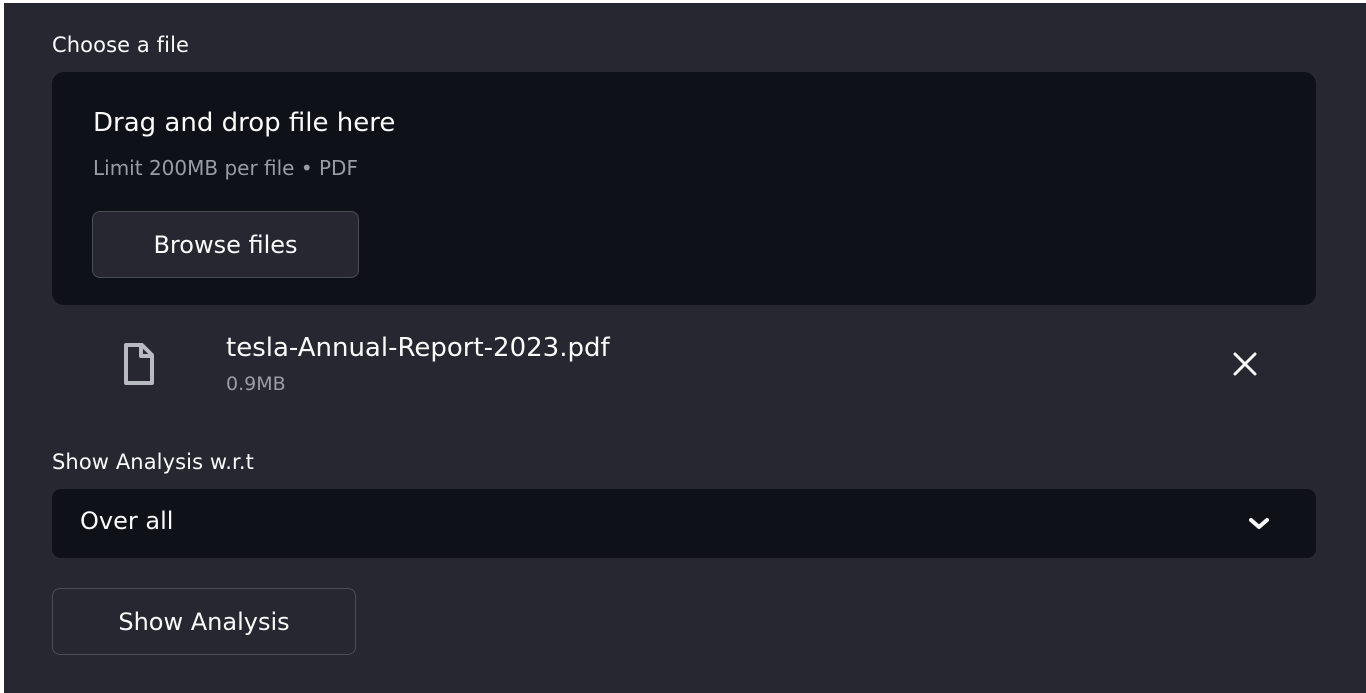 This screenshot has width=1366, height=693. Describe the element at coordinates (153, 462) in the screenshot. I see `analysis-select-label: Show Analysis w.r.t` at that location.